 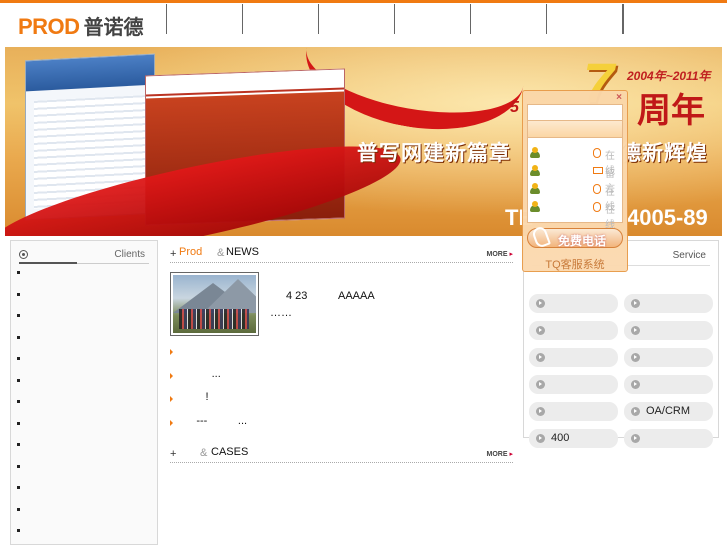 What do you see at coordinates (668, 411) in the screenshot?
I see `service-item-oa-crm: OA/CRM` at bounding box center [668, 411].